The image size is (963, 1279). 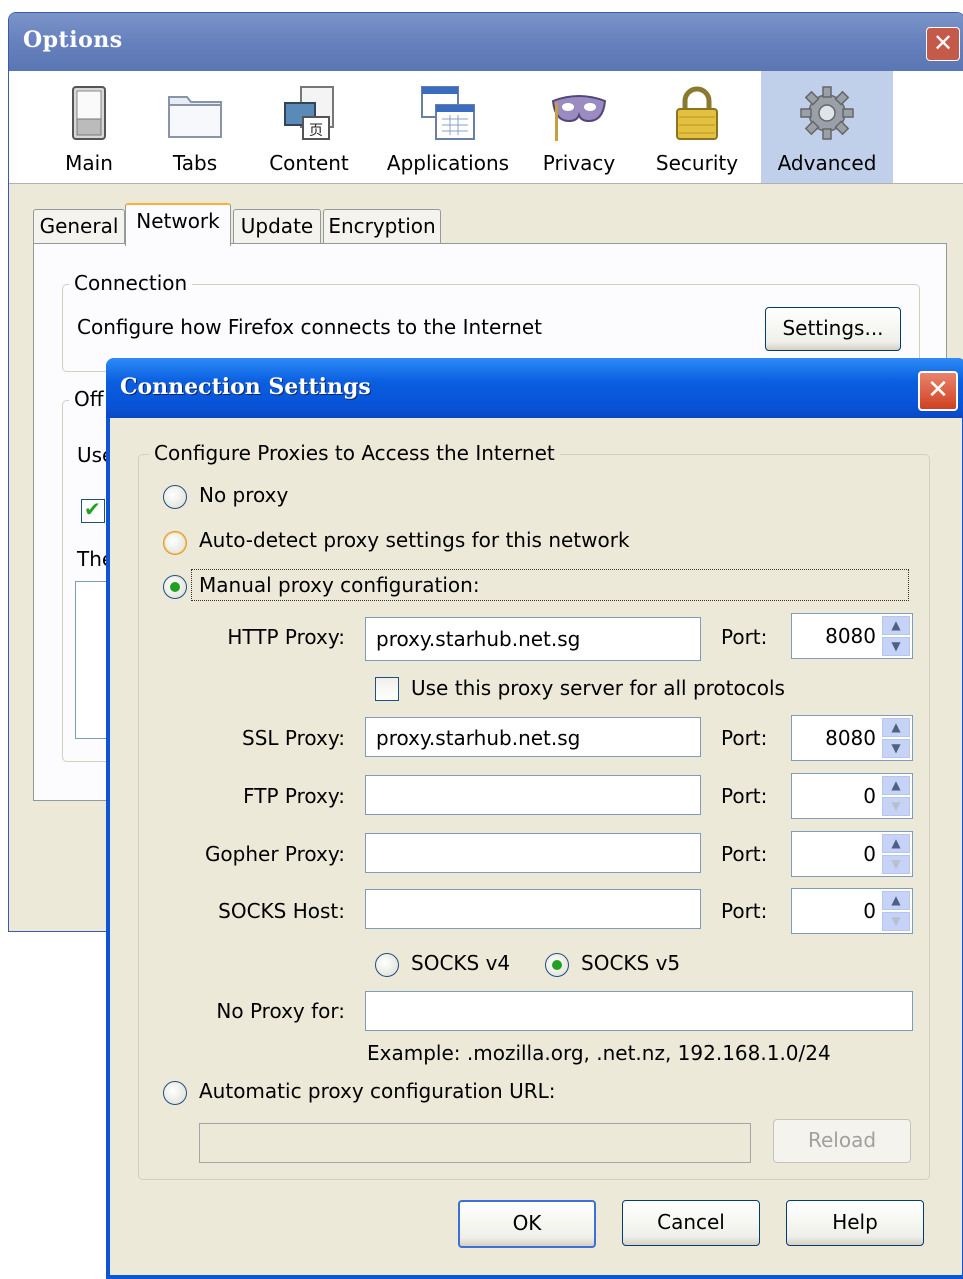 I want to click on connection-settings-close-button: ✕, so click(x=938, y=391).